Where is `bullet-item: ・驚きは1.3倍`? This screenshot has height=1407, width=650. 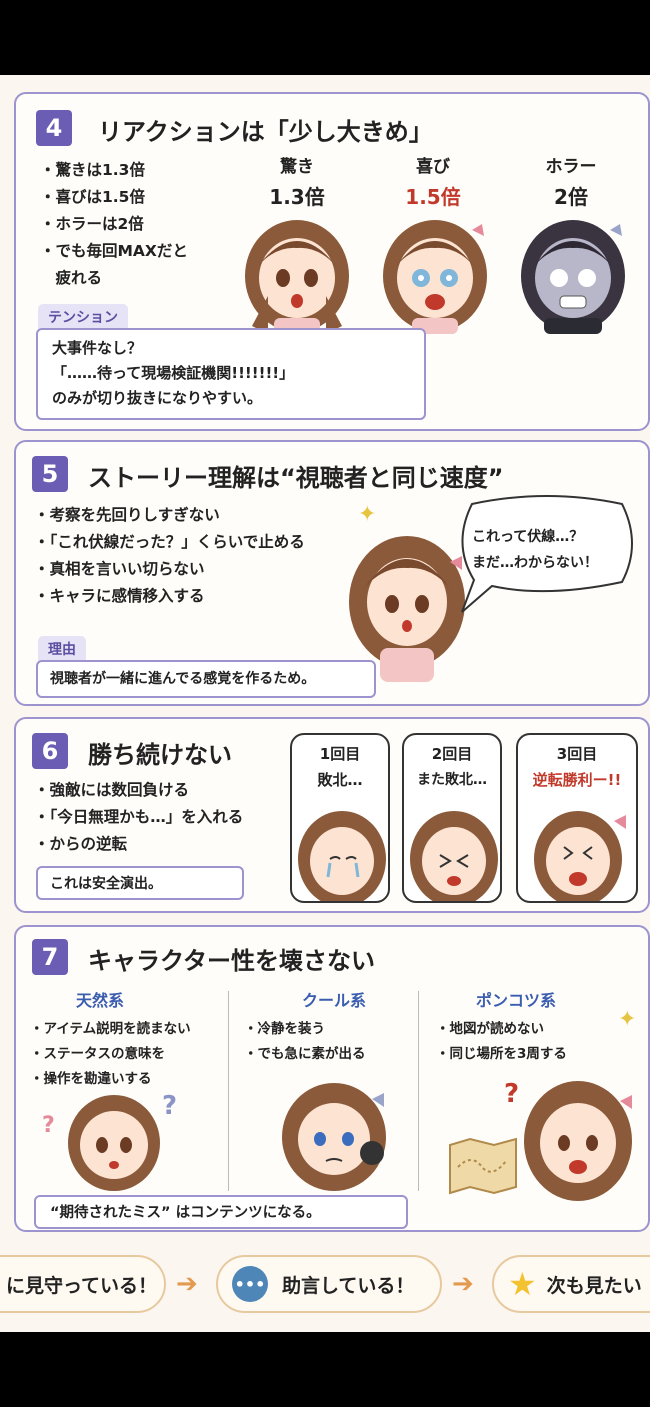 bullet-item: ・驚きは1.3倍 is located at coordinates (92, 170).